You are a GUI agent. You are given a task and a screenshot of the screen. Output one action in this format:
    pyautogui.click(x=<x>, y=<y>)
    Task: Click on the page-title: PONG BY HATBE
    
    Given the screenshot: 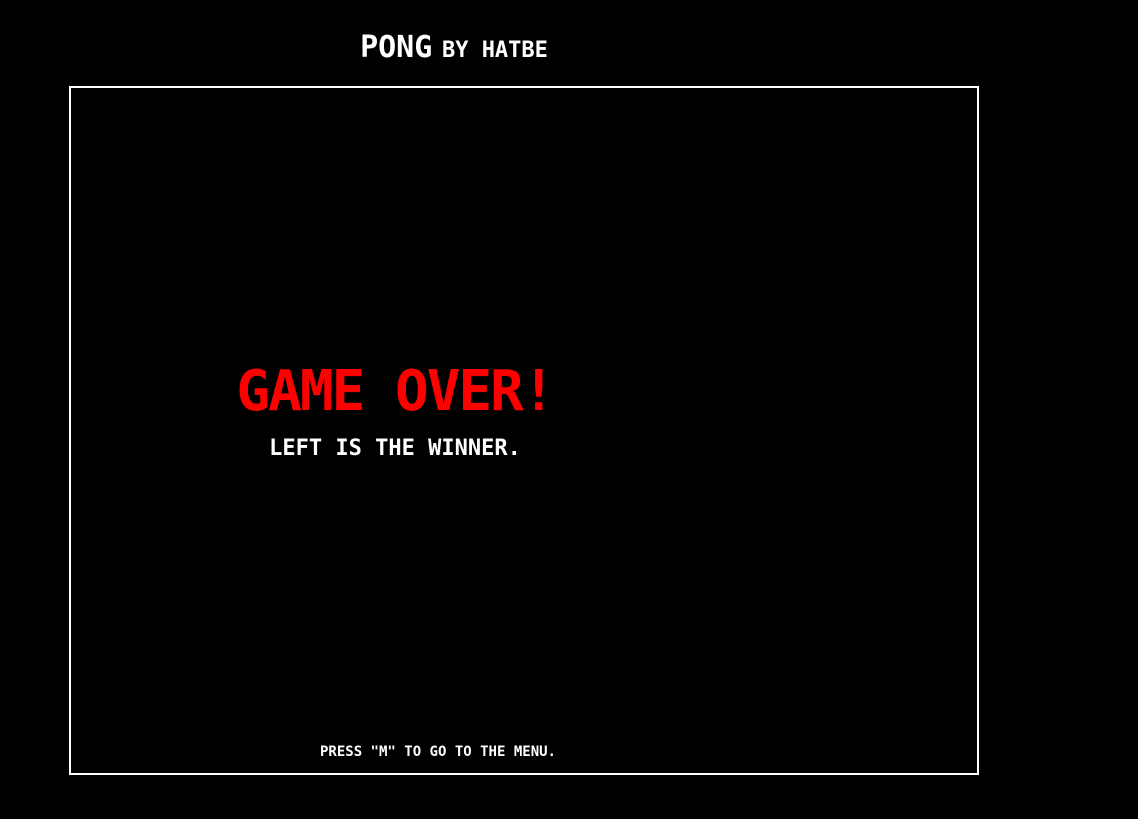 What is the action you would take?
    pyautogui.click(x=454, y=47)
    